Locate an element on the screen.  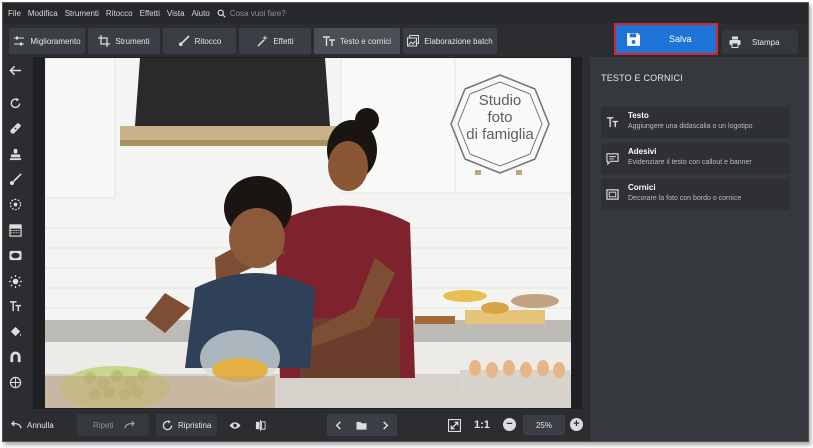
left-toolbar is located at coordinates (15, 229).